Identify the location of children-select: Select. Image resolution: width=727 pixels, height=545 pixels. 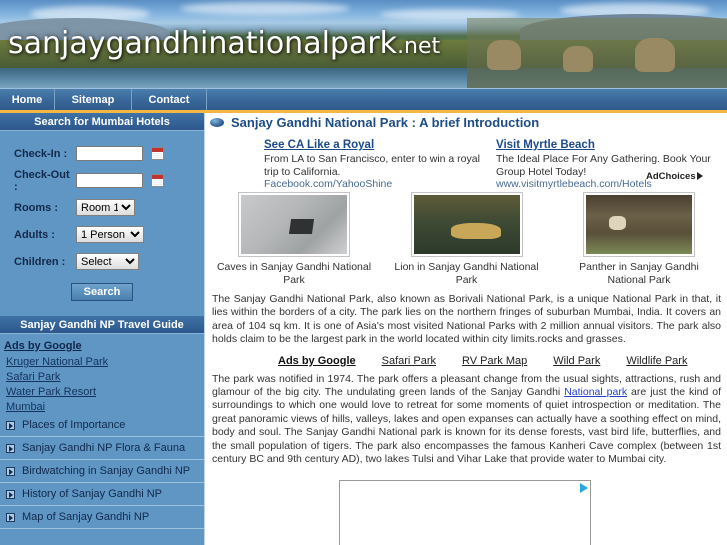
(107, 261).